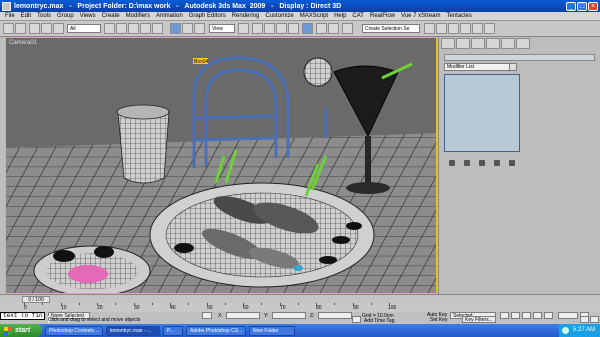 This screenshot has height=337, width=600. What do you see at coordinates (257, 28) in the screenshot?
I see `snap-toggle-icon` at bounding box center [257, 28].